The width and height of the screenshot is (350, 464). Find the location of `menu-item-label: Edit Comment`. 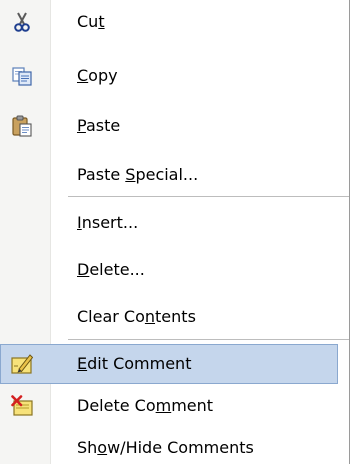

menu-item-label: Edit Comment is located at coordinates (134, 363).